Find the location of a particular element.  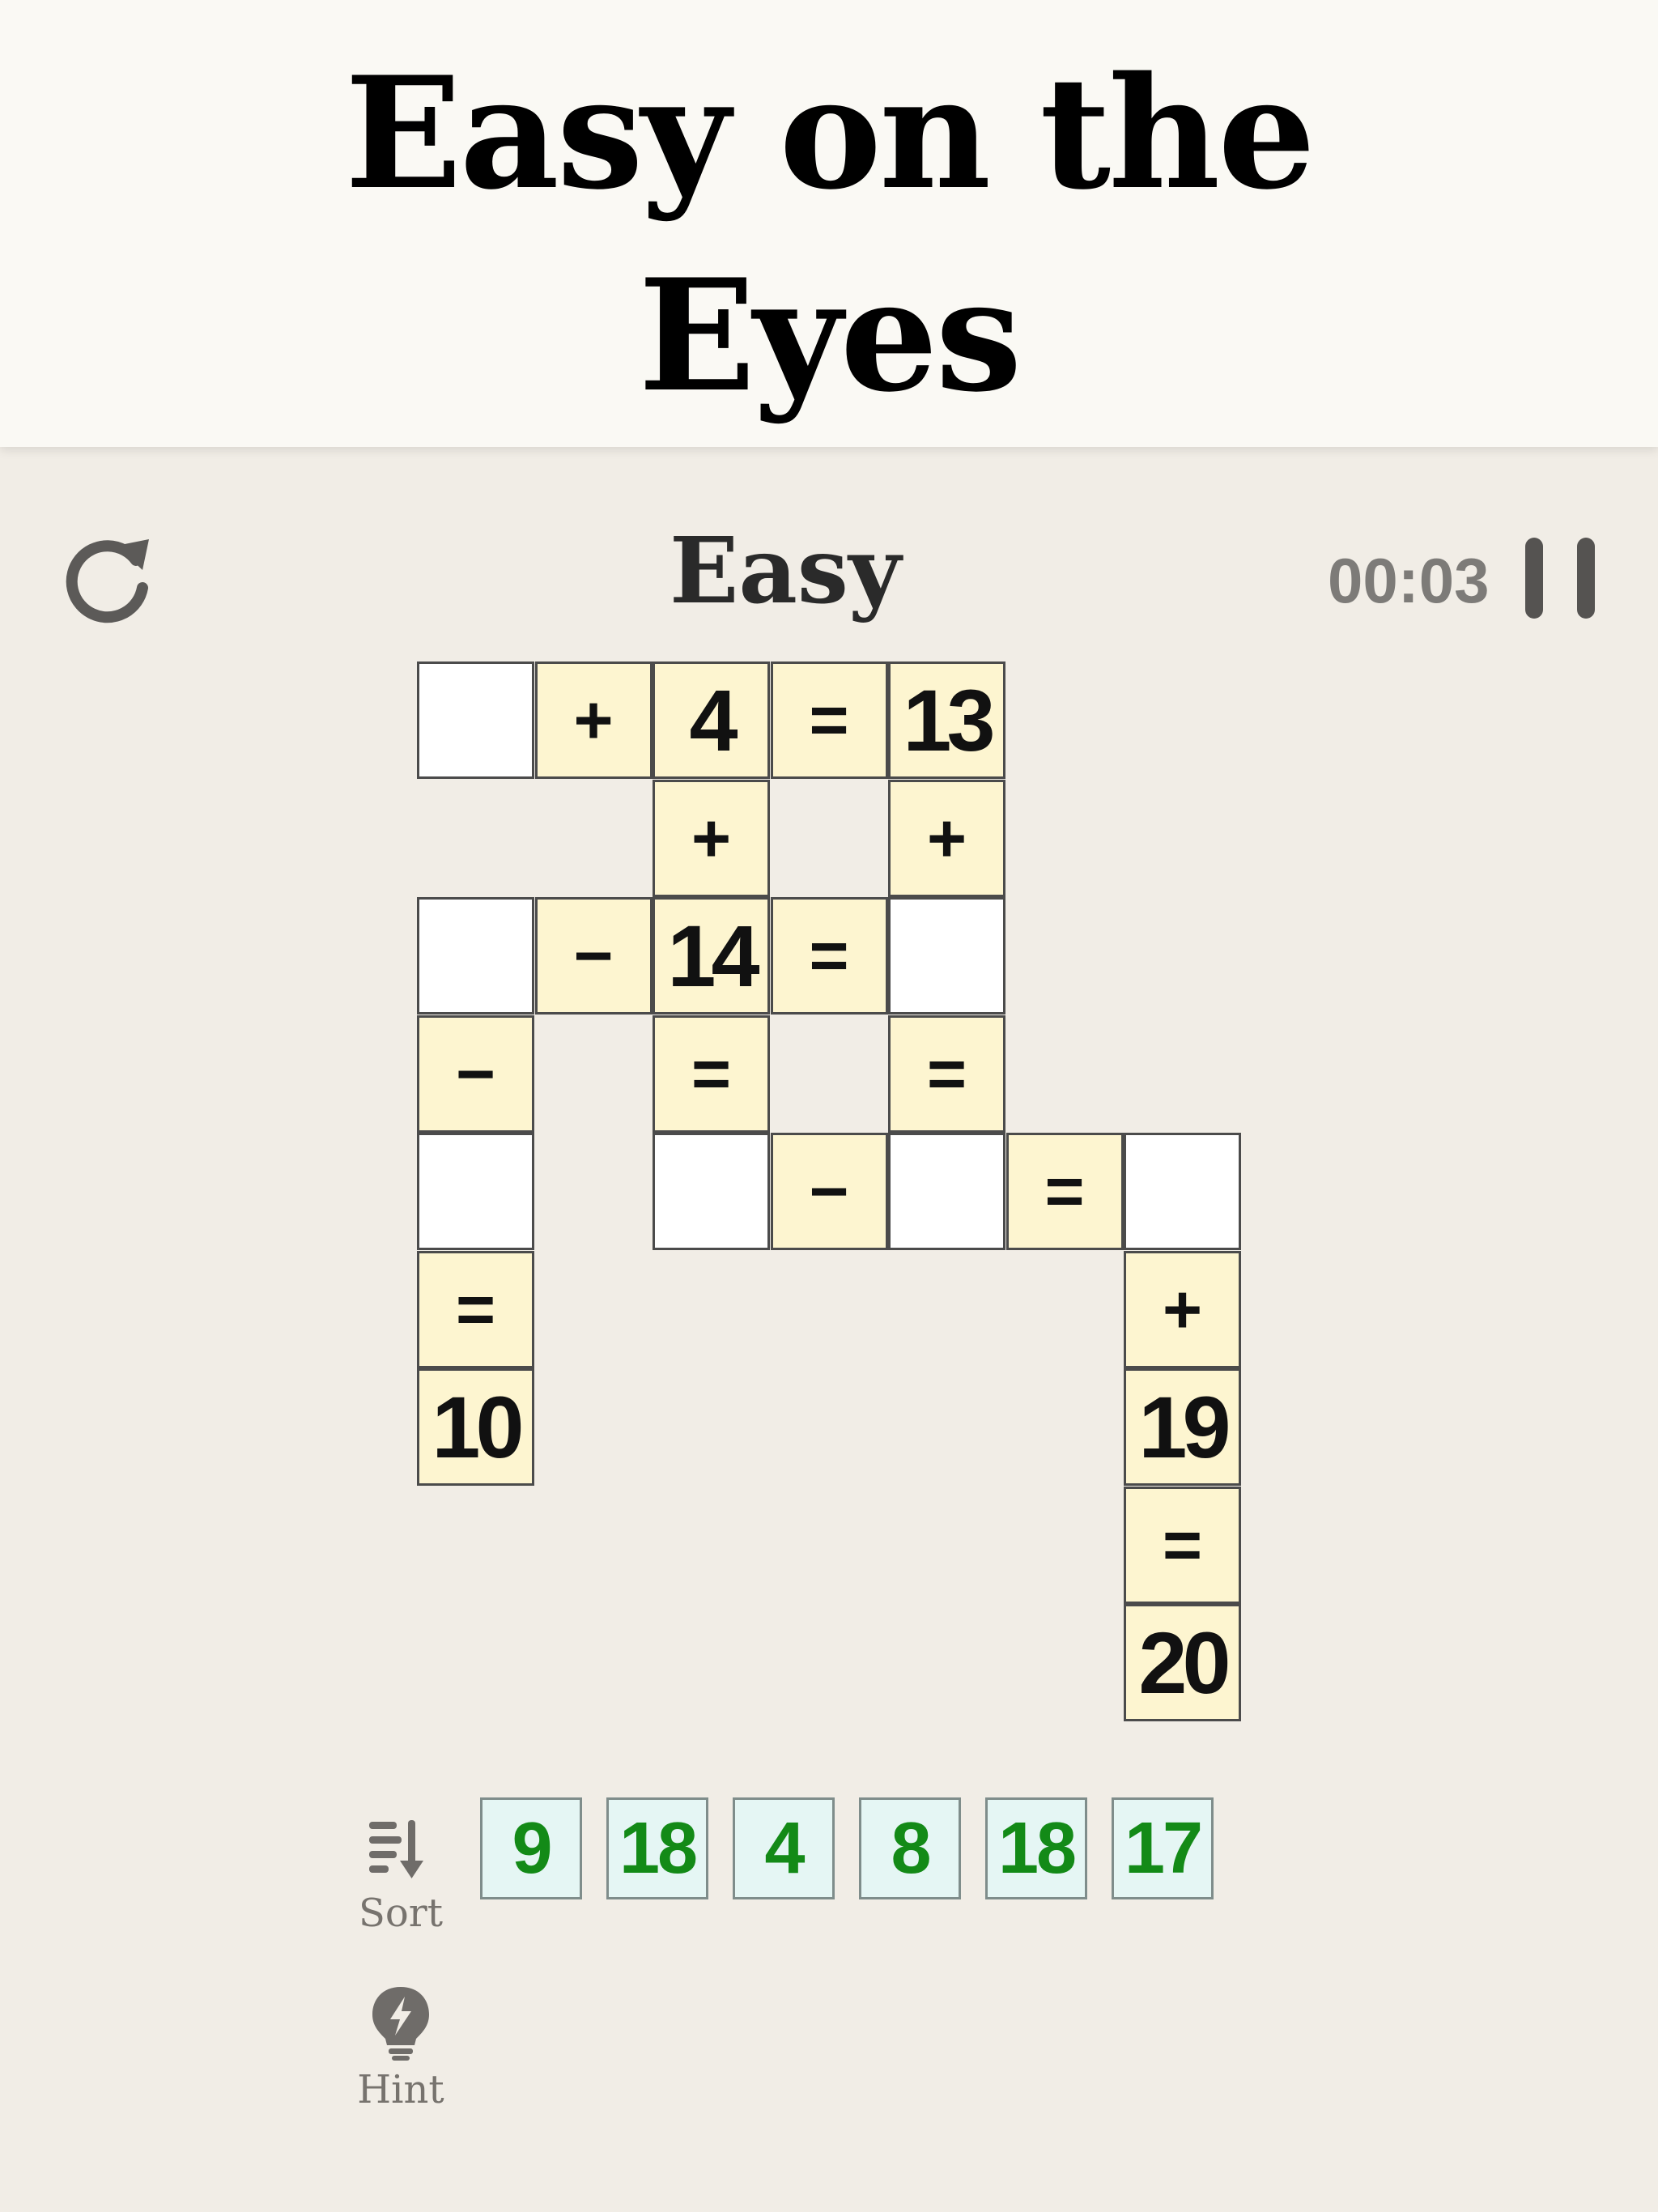

pause-icon is located at coordinates (1560, 578).